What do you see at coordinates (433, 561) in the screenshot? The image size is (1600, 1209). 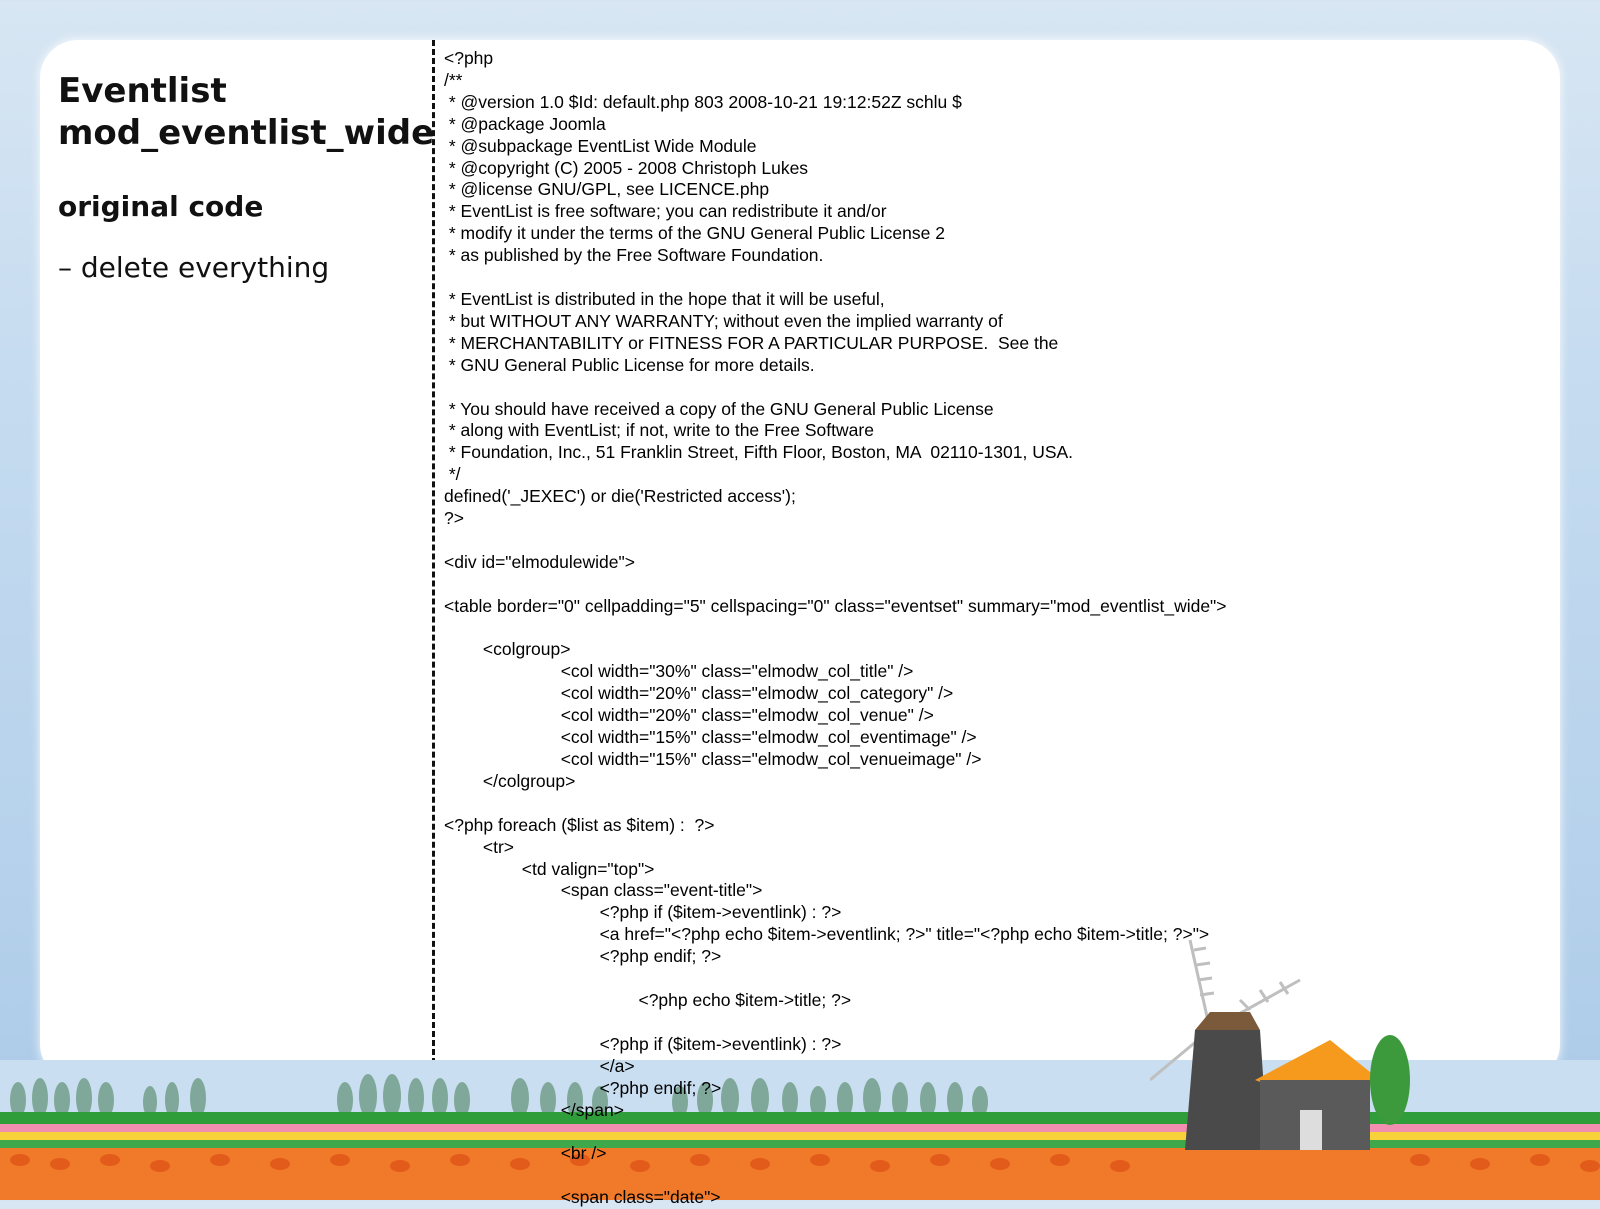 I see `dashed-divider` at bounding box center [433, 561].